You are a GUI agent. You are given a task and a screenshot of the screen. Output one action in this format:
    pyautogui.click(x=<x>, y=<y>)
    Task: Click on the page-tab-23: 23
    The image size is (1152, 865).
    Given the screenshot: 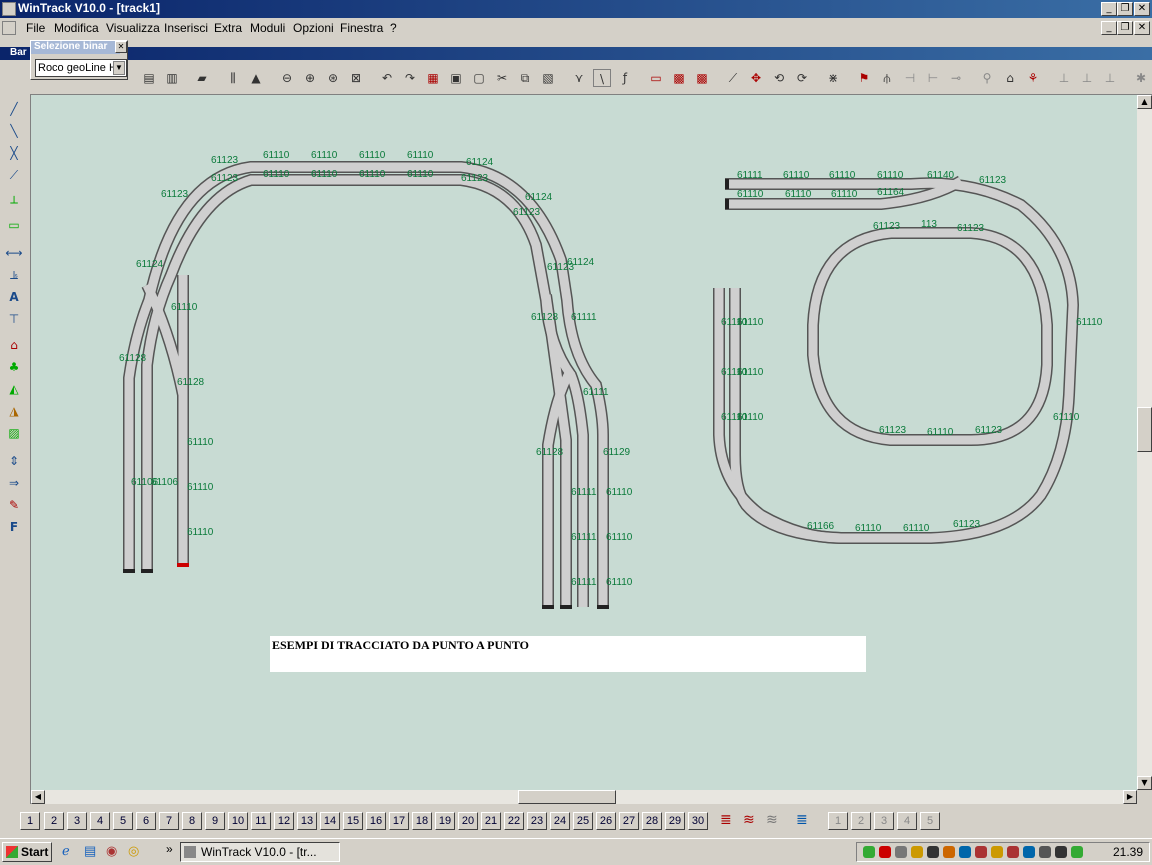 What is the action you would take?
    pyautogui.click(x=537, y=821)
    